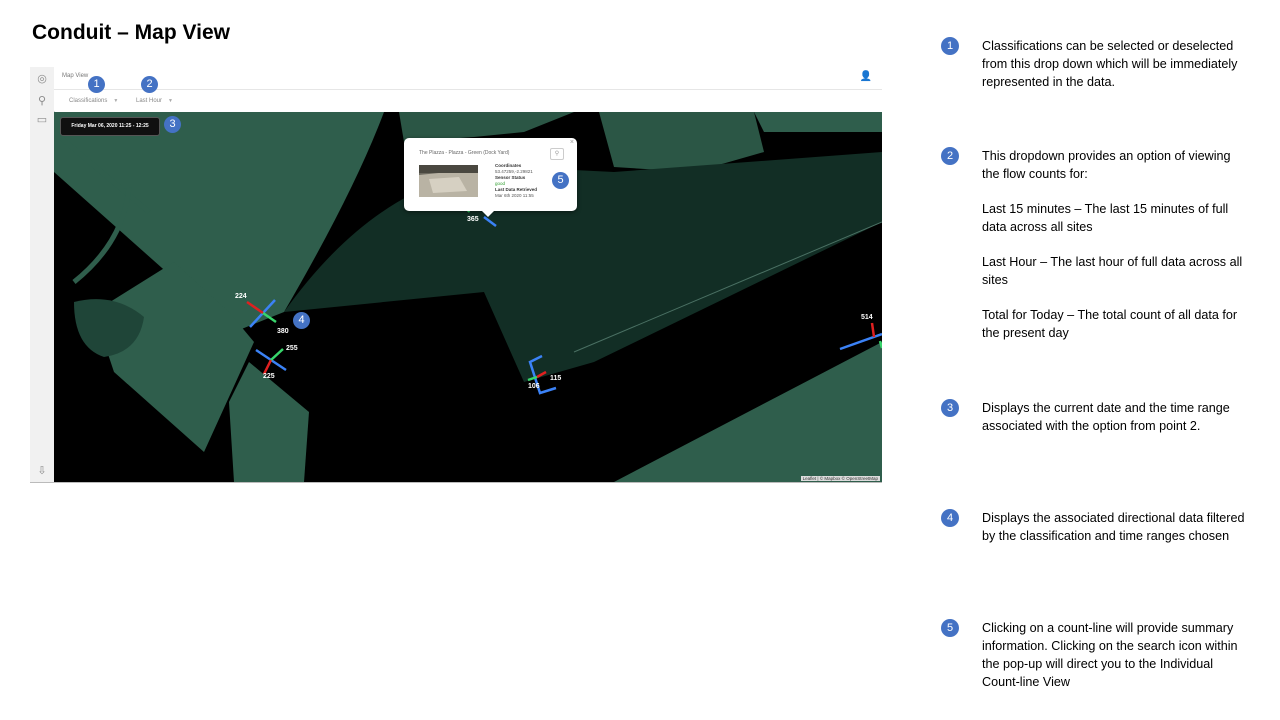  Describe the element at coordinates (88, 101) in the screenshot. I see `classifications-label: Classifications` at that location.